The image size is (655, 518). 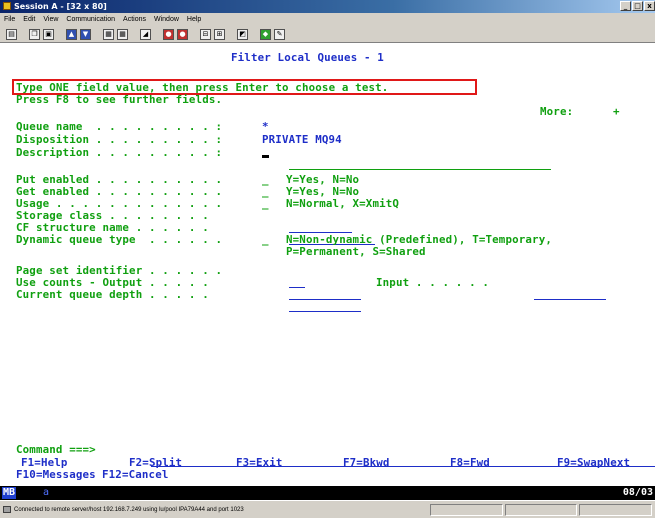 What do you see at coordinates (7, 6) in the screenshot?
I see `session-icon` at bounding box center [7, 6].